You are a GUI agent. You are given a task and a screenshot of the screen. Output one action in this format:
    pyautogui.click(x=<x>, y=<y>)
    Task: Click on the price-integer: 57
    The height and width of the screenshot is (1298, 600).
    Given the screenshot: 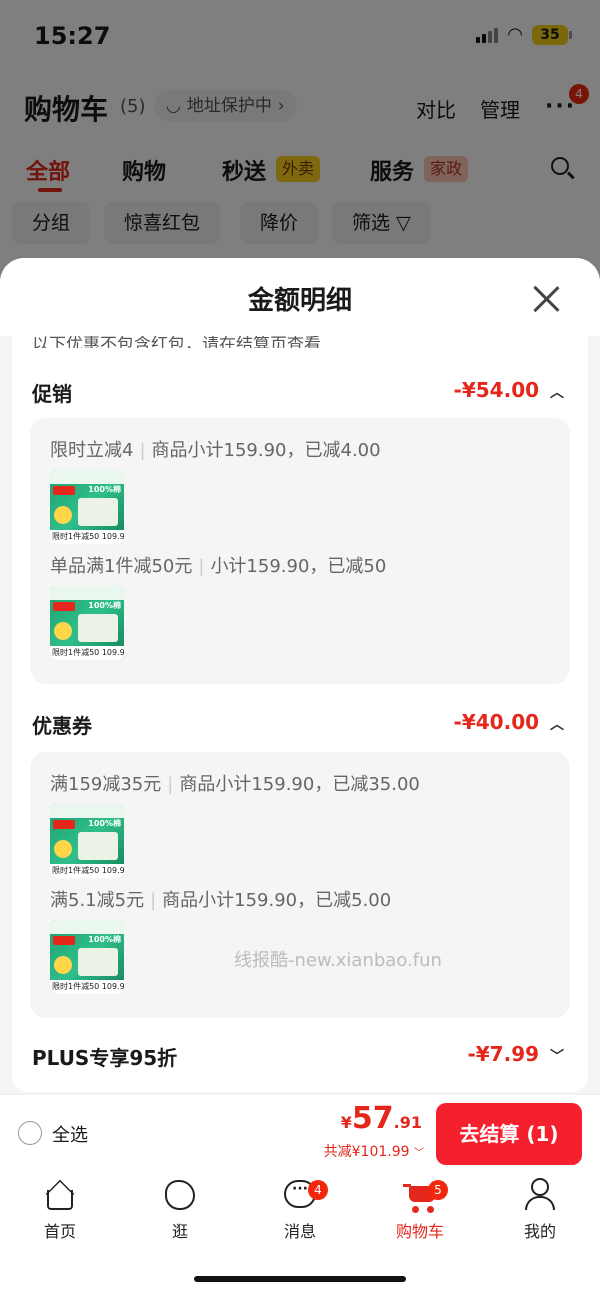 What is the action you would take?
    pyautogui.click(x=372, y=1118)
    